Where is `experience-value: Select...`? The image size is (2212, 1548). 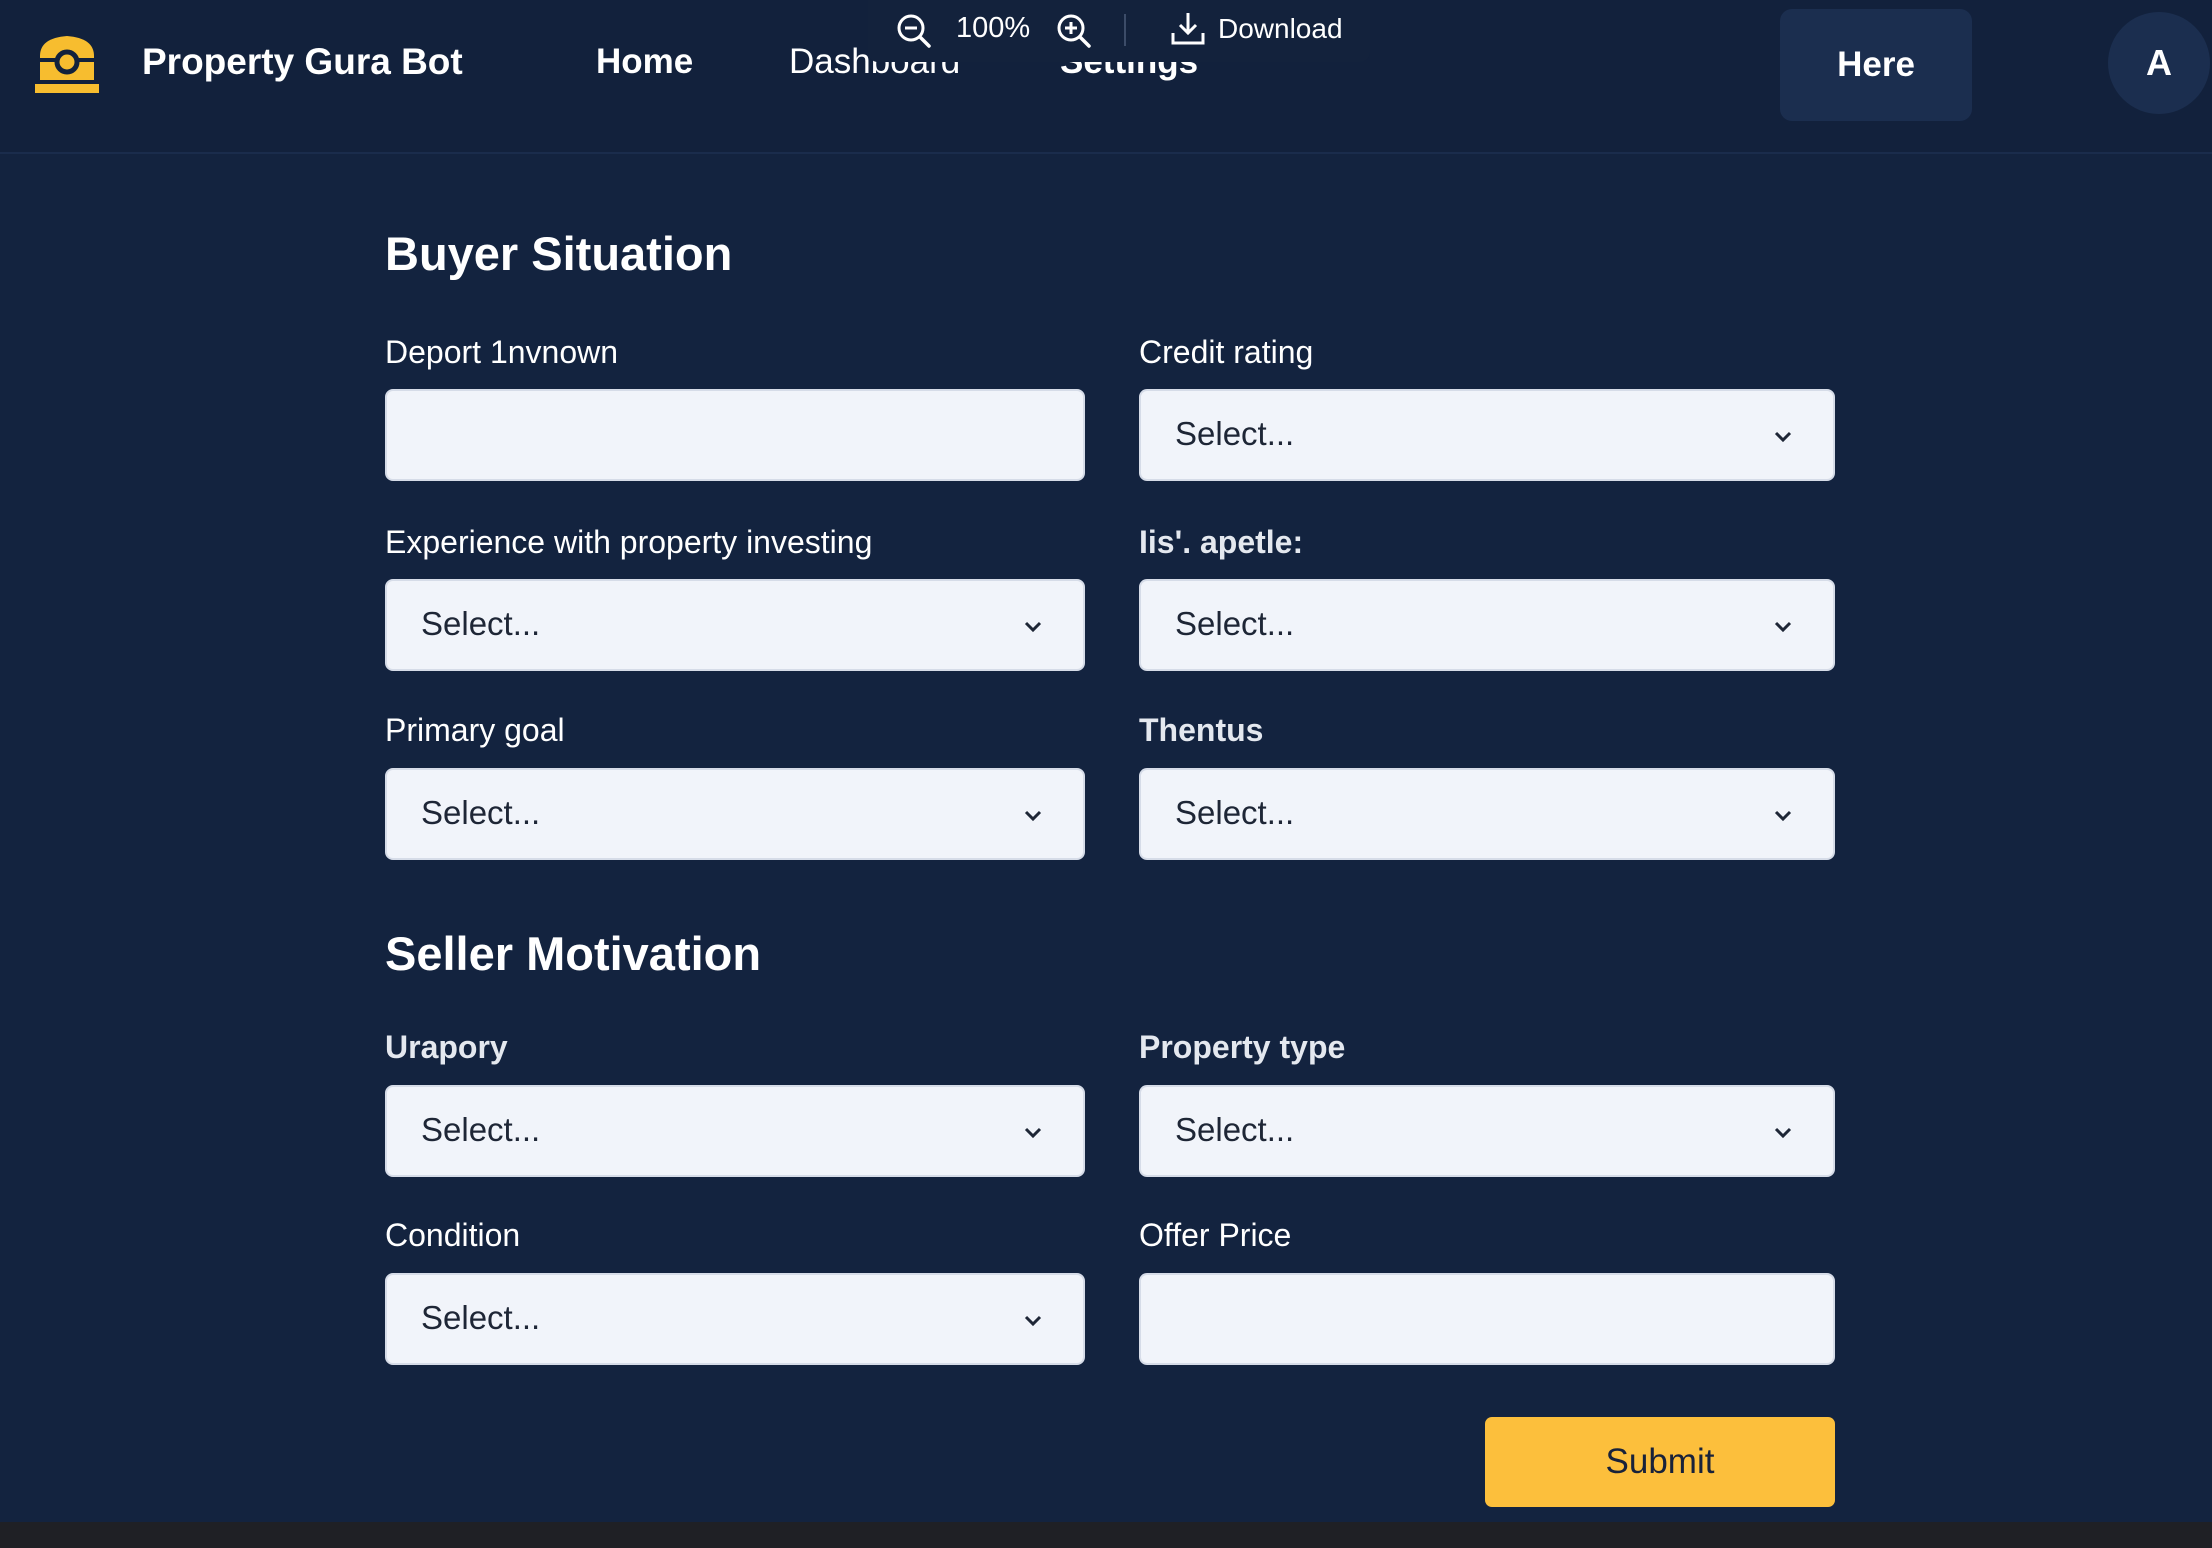 experience-value: Select... is located at coordinates (481, 623).